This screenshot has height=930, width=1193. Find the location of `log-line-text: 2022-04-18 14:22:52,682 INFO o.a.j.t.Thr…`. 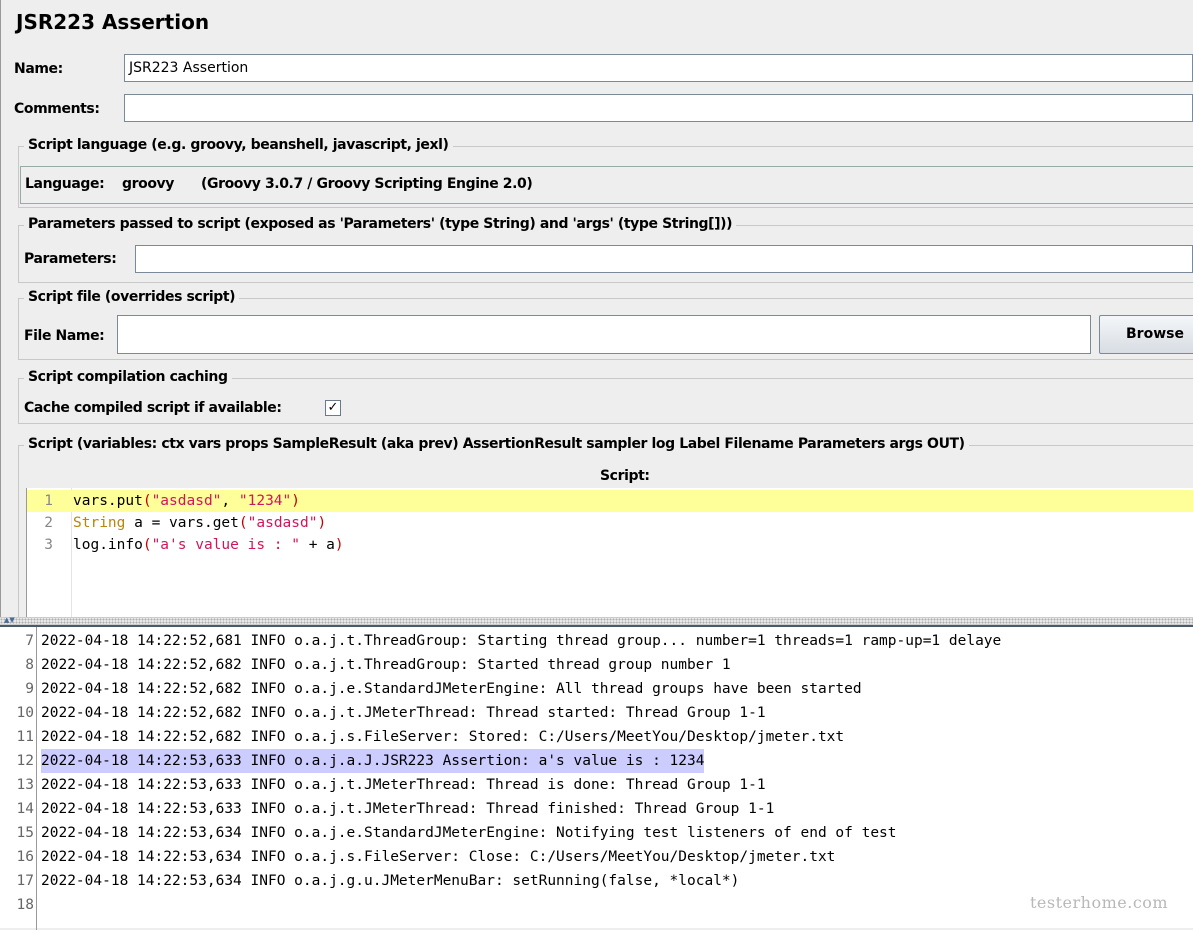

log-line-text: 2022-04-18 14:22:52,682 INFO o.a.j.t.Thr… is located at coordinates (386, 665).